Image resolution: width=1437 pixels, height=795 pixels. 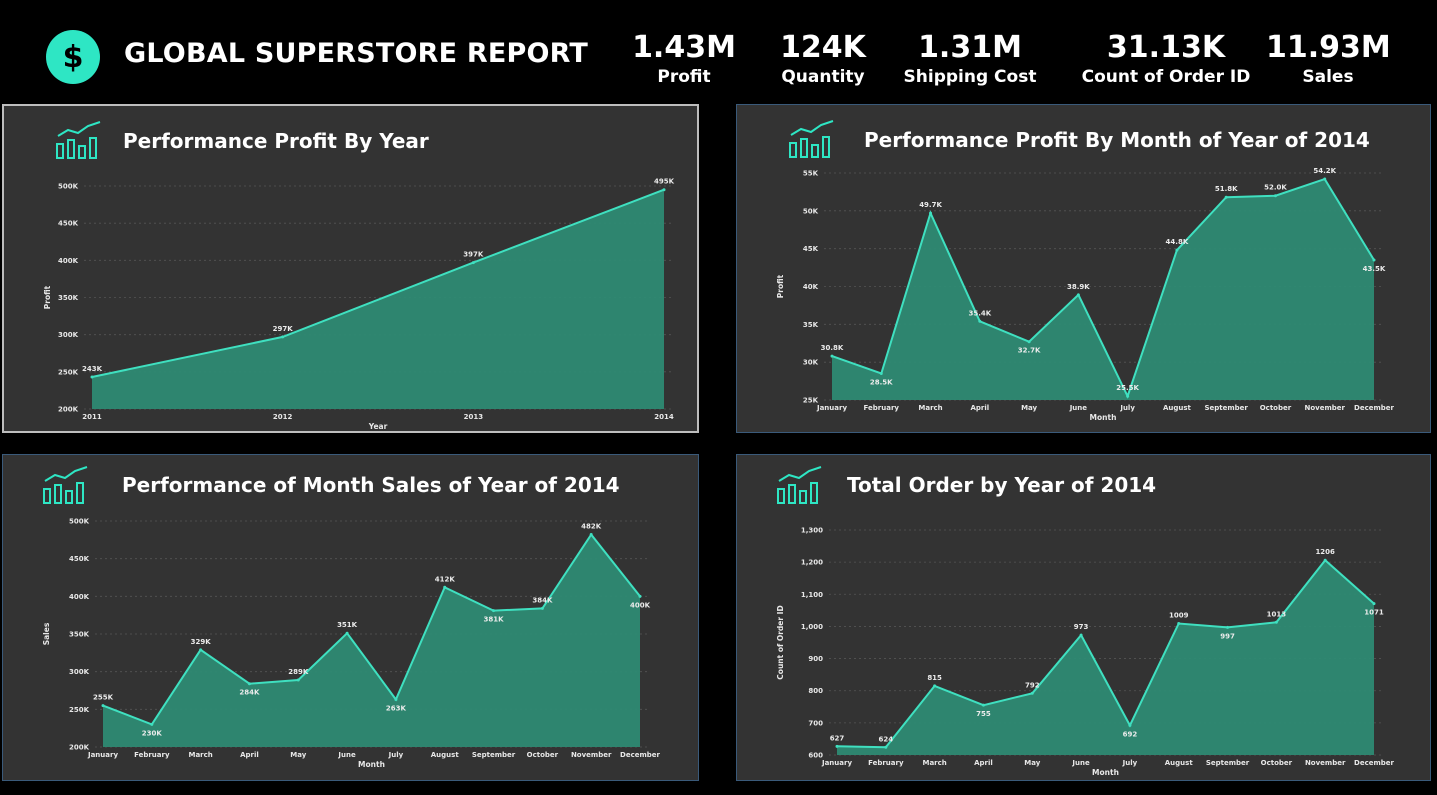 What do you see at coordinates (979, 313) in the screenshot?
I see `data-label: 35.4K` at bounding box center [979, 313].